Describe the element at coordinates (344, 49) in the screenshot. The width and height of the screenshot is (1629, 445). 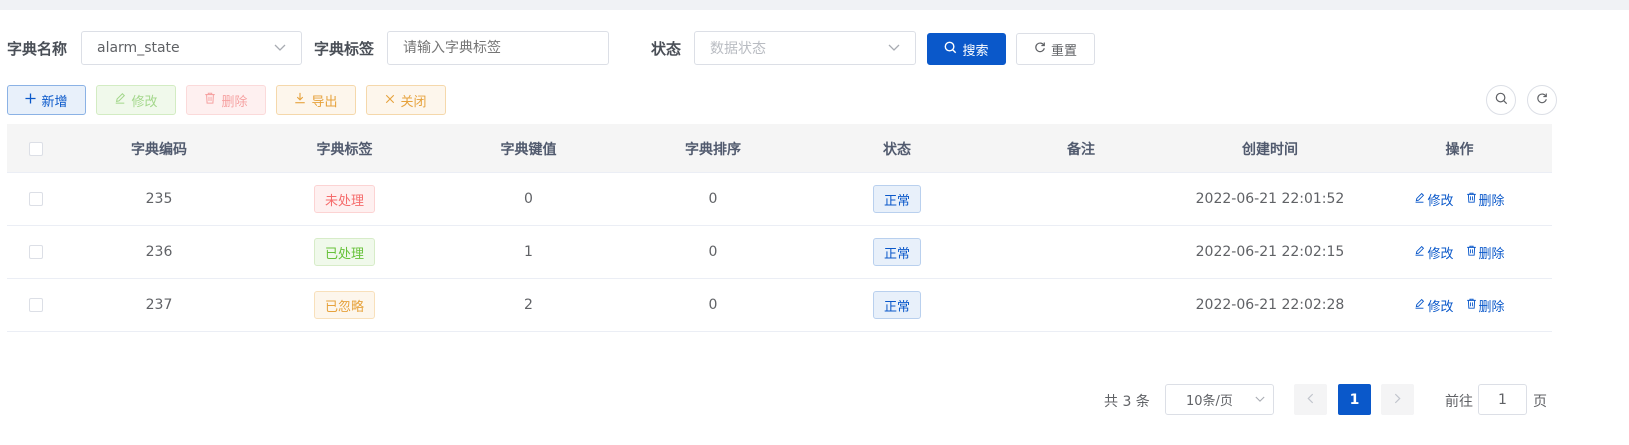
I see `dict-label-label: 字典标签` at that location.